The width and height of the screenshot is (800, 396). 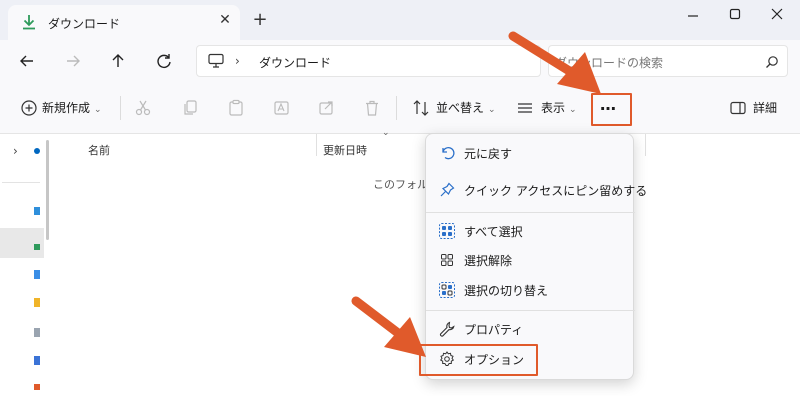 I want to click on desktop-icon, so click(x=37, y=211).